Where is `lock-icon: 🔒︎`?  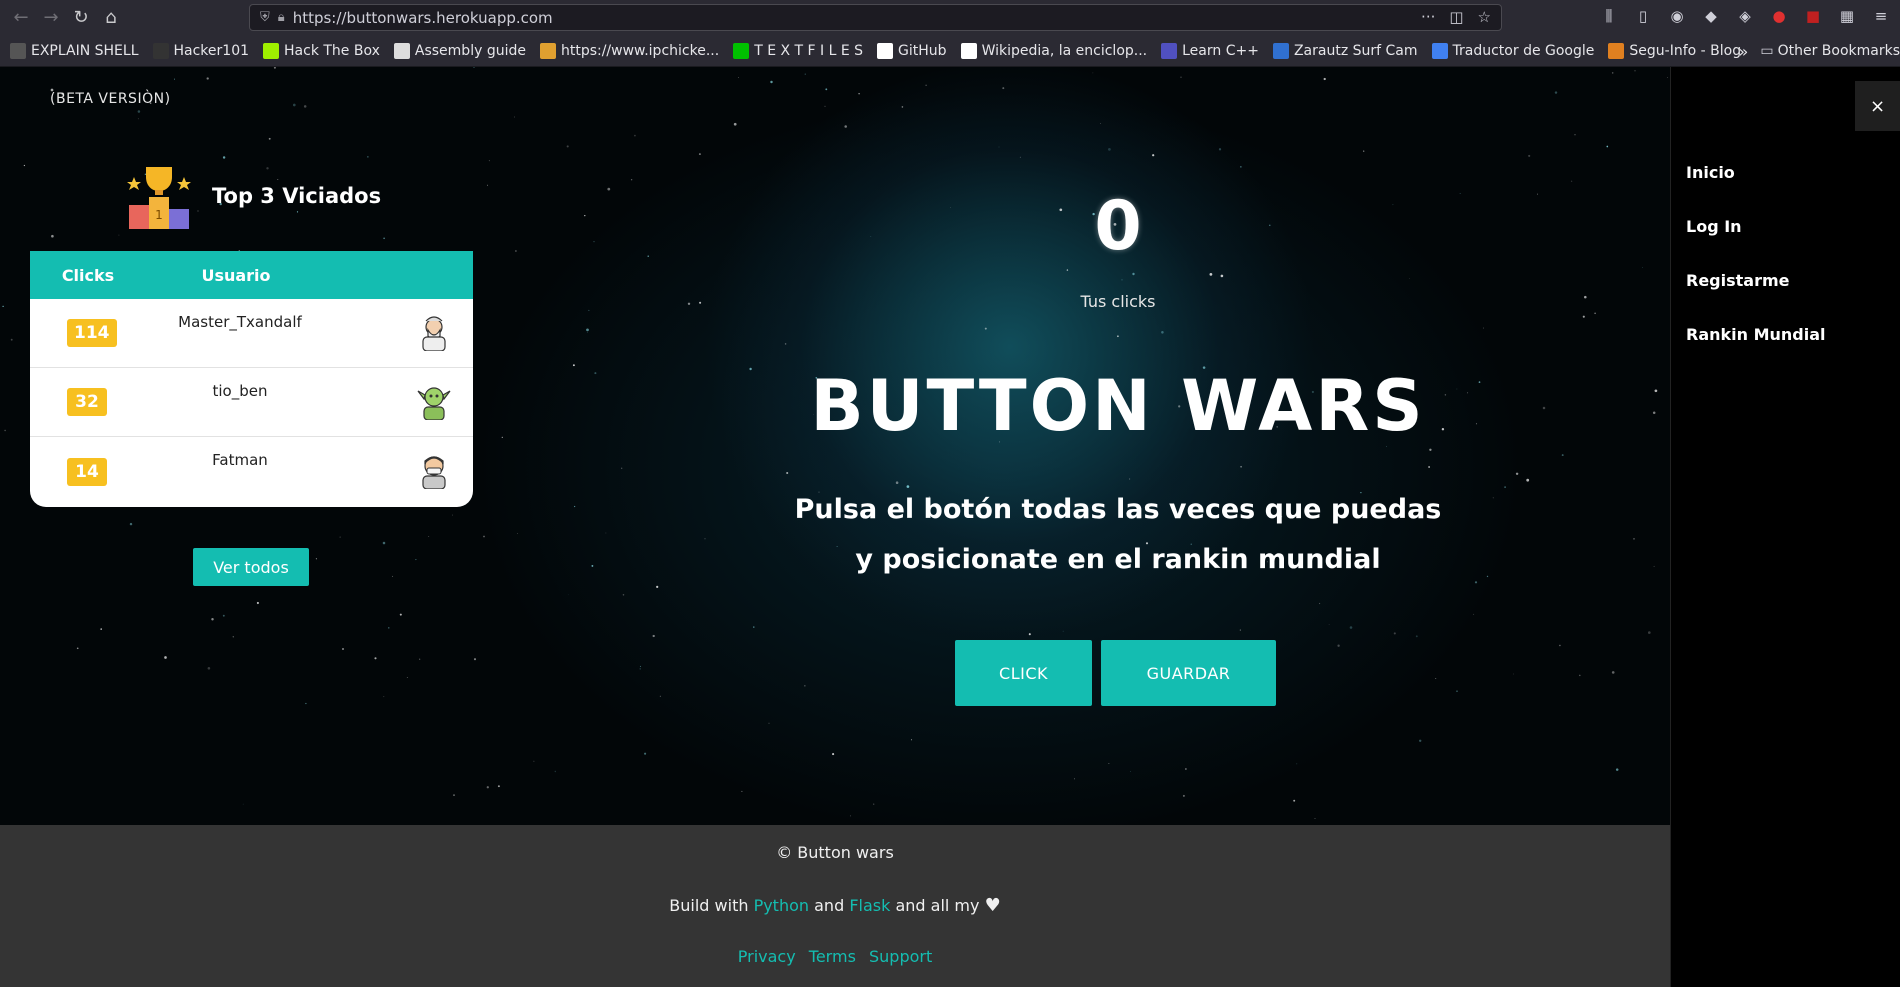
lock-icon: 🔒︎ is located at coordinates (281, 17).